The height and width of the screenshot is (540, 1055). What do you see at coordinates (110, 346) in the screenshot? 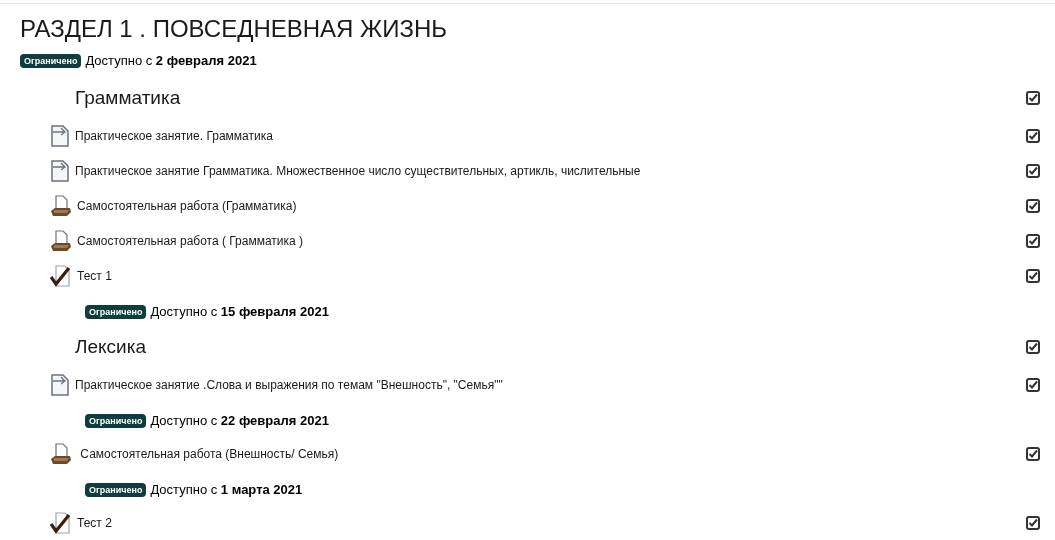
I see `subsection-heading: Лексика` at bounding box center [110, 346].